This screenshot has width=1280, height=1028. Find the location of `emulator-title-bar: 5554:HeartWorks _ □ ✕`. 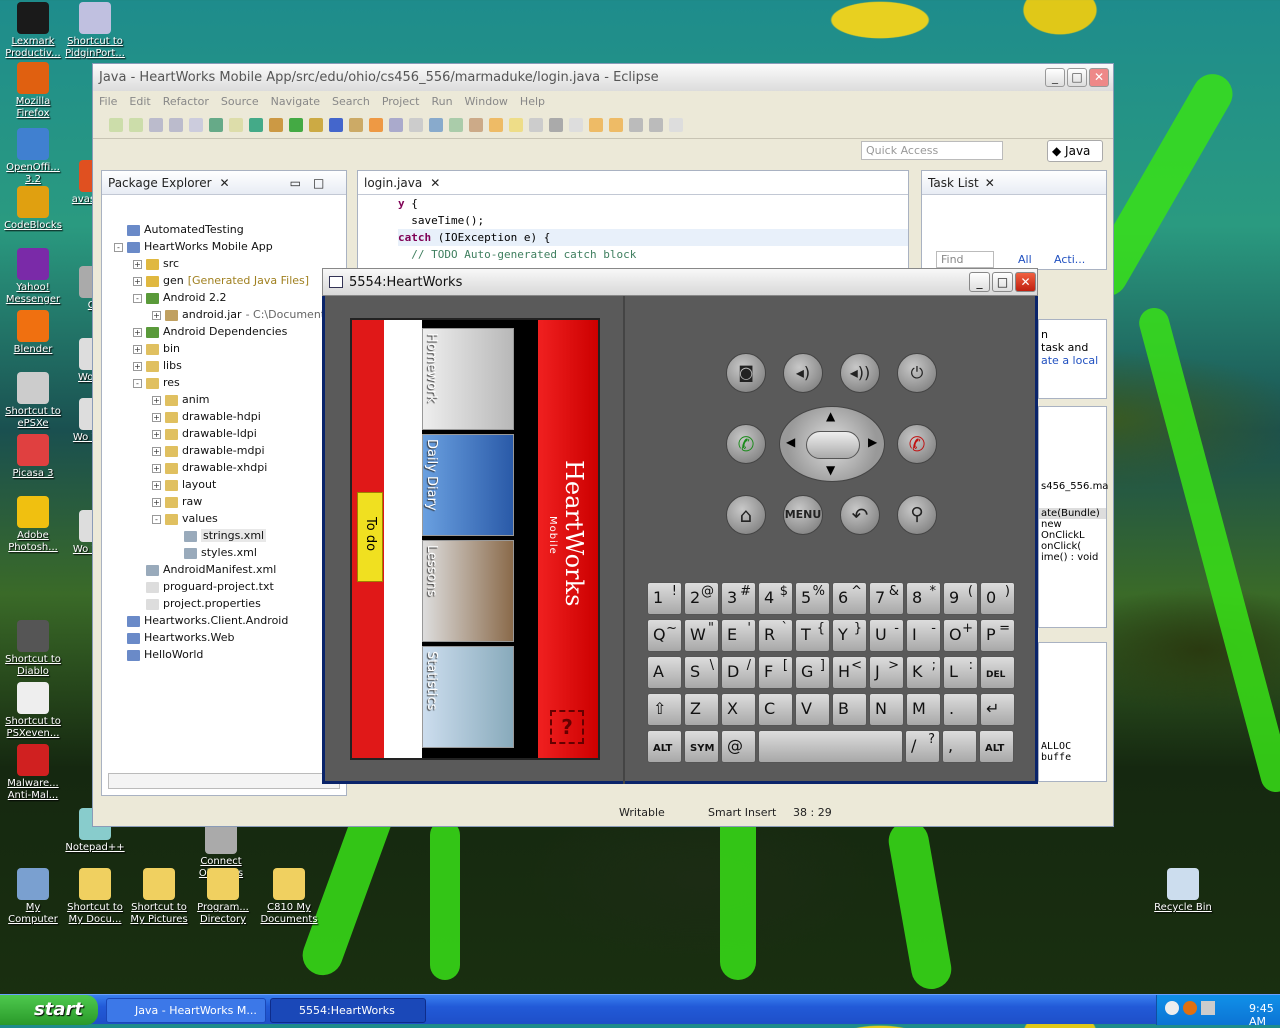

emulator-title-bar: 5554:HeartWorks _ □ ✕ is located at coordinates (680, 282).